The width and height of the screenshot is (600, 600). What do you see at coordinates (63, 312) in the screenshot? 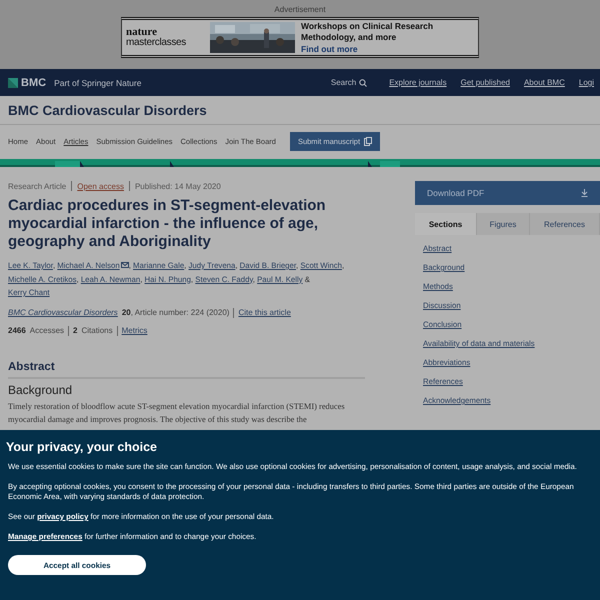
I see `journal-link: BMC Cardiovascular Disorders` at bounding box center [63, 312].